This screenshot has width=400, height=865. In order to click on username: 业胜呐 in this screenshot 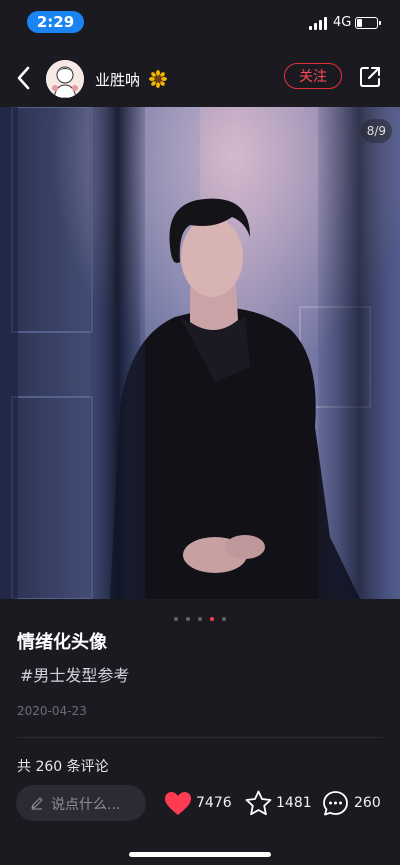, I will do `click(131, 79)`.